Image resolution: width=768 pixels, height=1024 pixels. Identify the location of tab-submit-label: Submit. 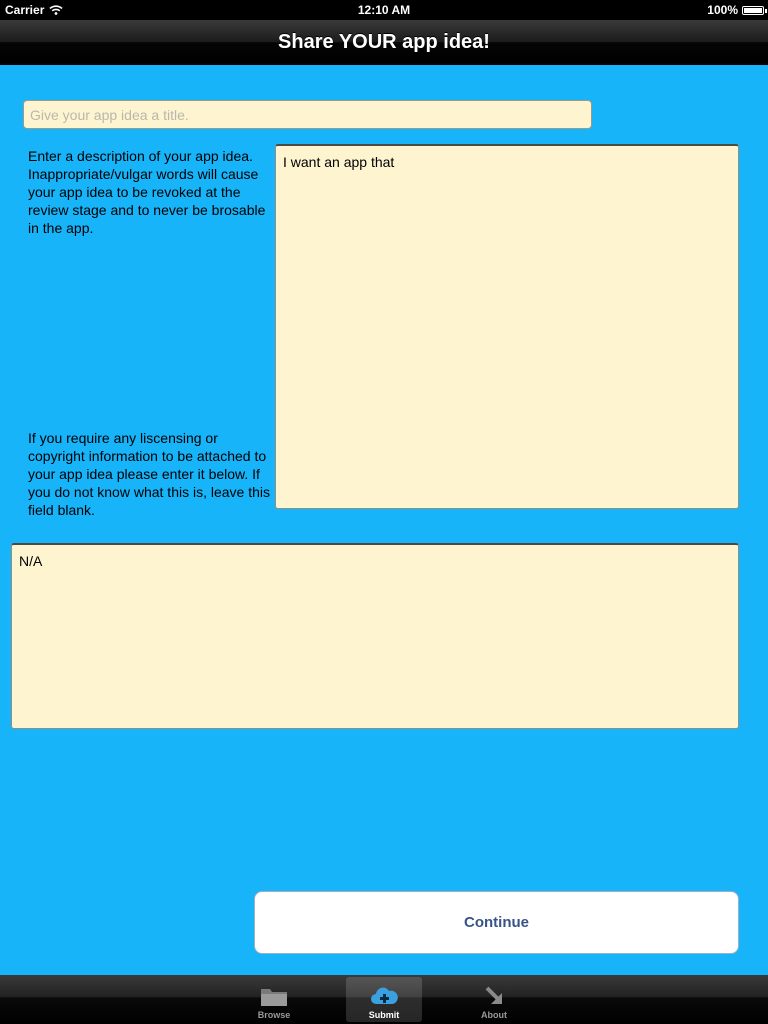
(384, 1015).